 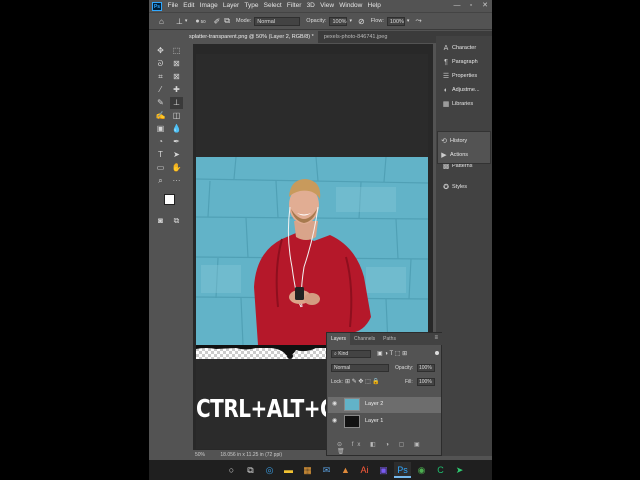 What do you see at coordinates (485, 6) in the screenshot?
I see `close-button: ✕` at bounding box center [485, 6].